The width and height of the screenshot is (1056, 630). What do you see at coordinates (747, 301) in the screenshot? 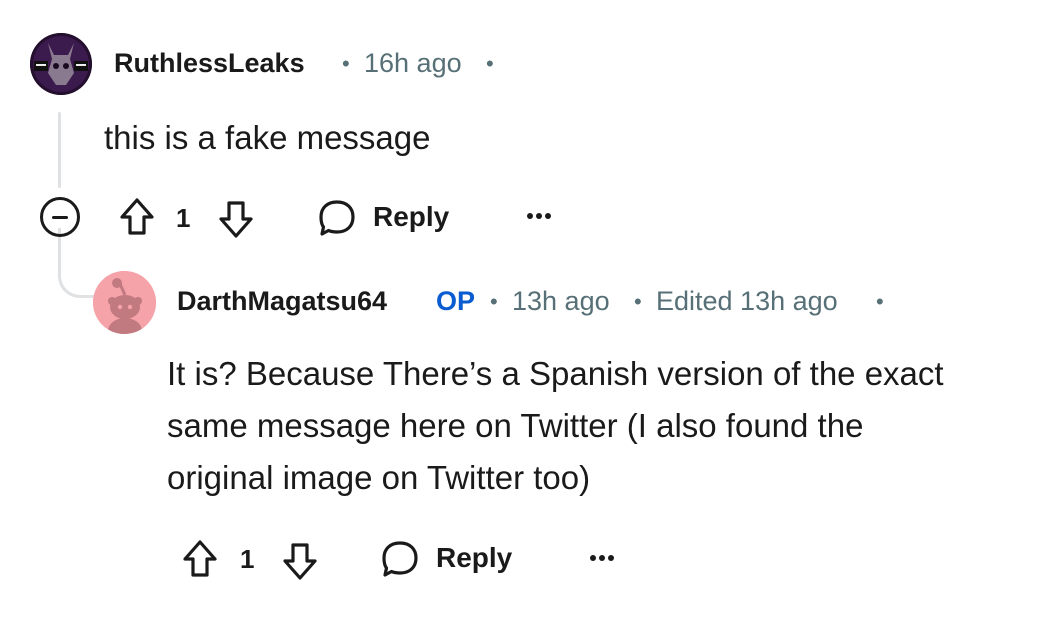
I see `edited-timestamp: Edited 13h ago` at bounding box center [747, 301].